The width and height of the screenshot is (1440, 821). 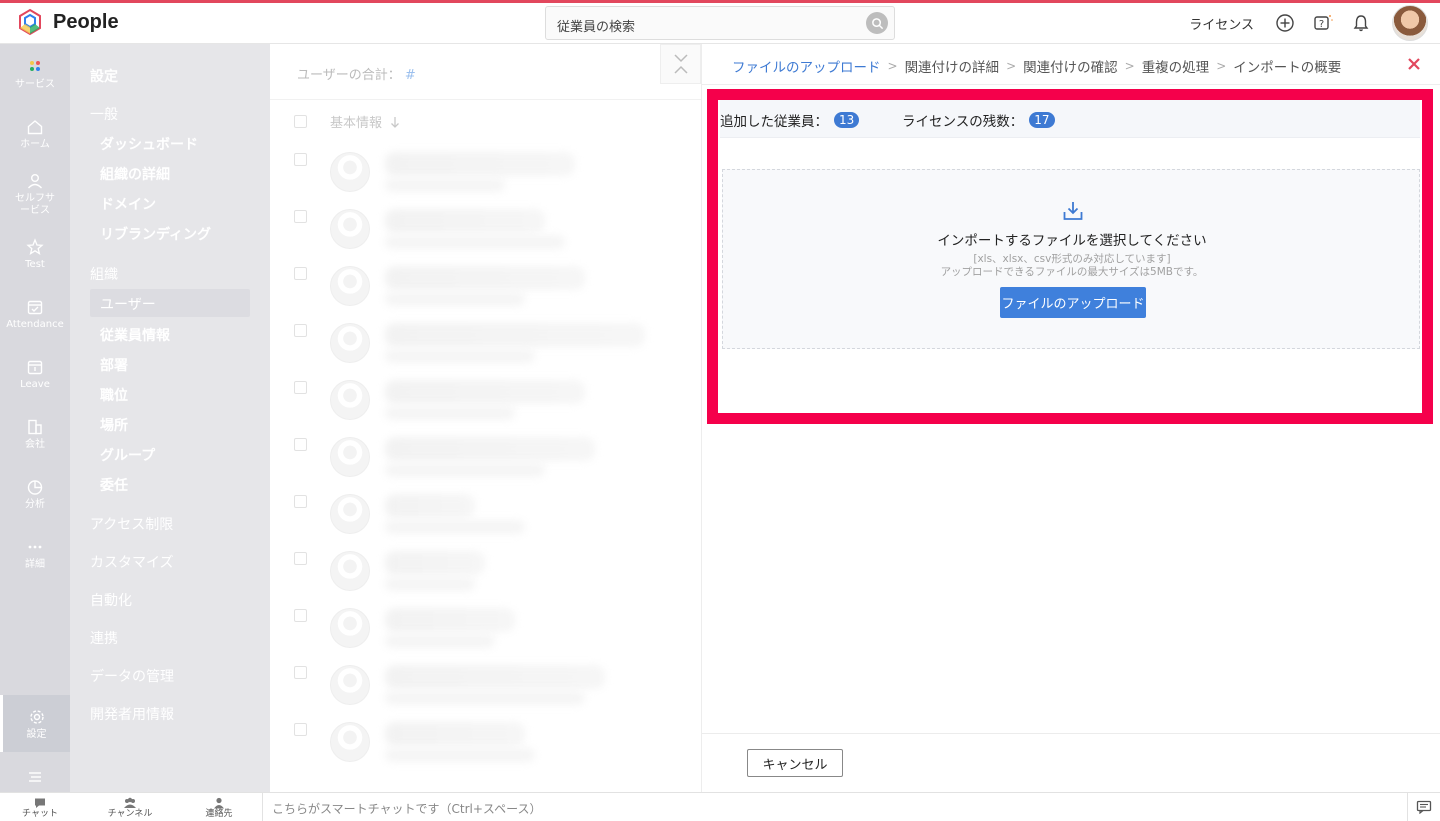 What do you see at coordinates (35, 314) in the screenshot?
I see `rail-item-attendance: Attendance` at bounding box center [35, 314].